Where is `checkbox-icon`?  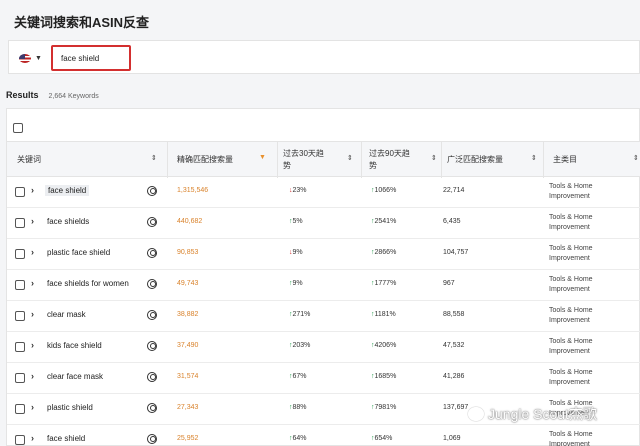
checkbox-icon is located at coordinates (18, 128).